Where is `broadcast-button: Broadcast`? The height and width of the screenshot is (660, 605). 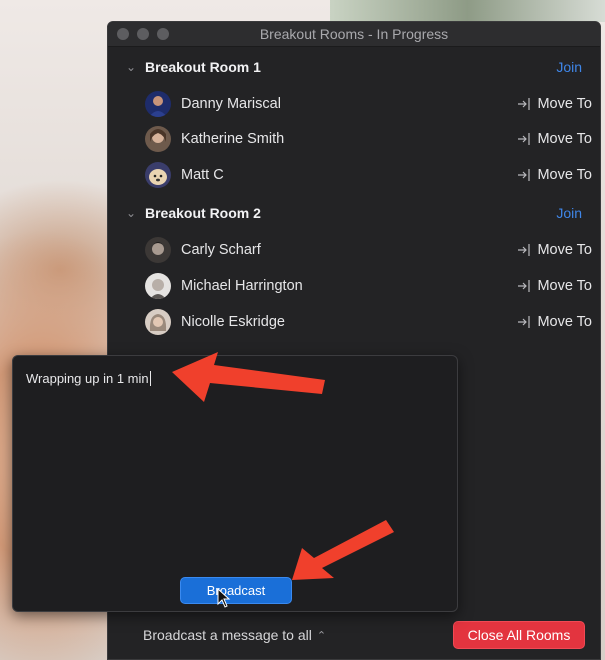
broadcast-button: Broadcast is located at coordinates (236, 590).